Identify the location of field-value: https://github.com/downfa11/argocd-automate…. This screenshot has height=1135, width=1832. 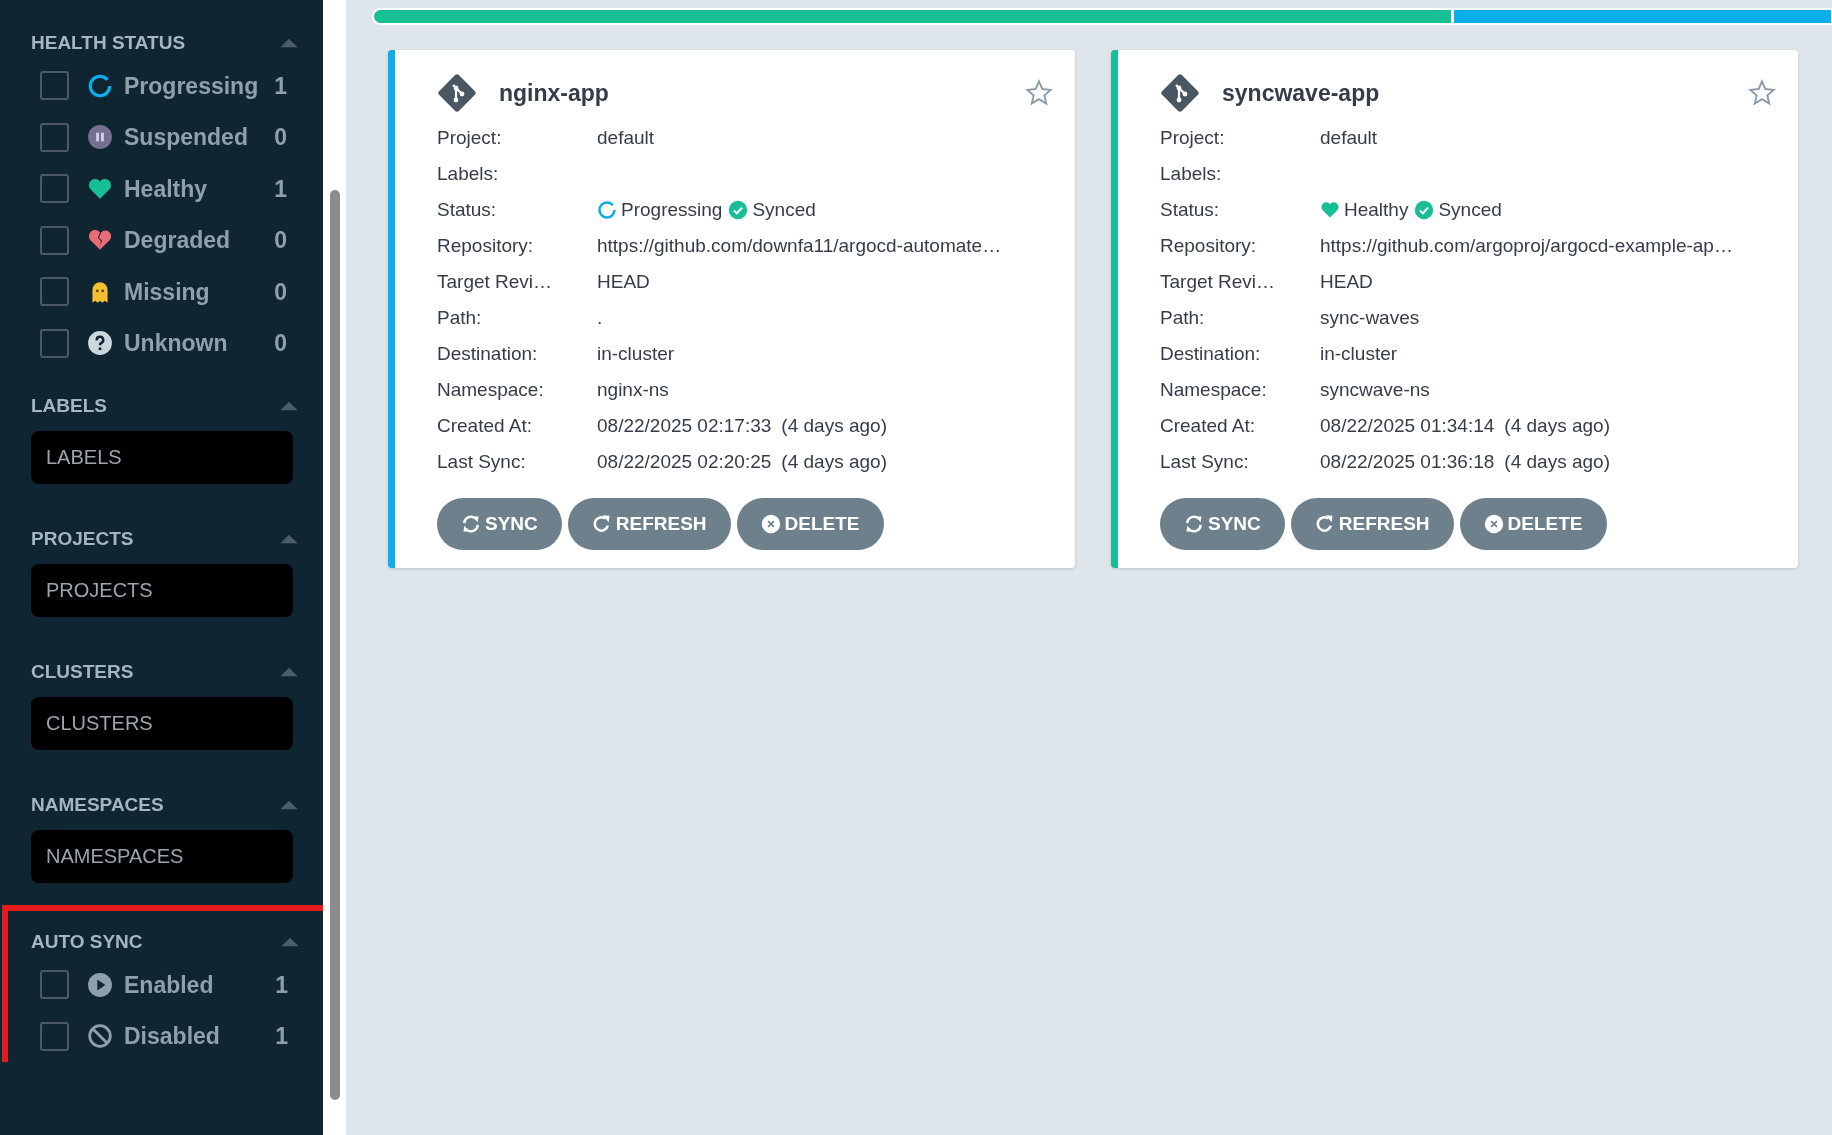
(799, 245).